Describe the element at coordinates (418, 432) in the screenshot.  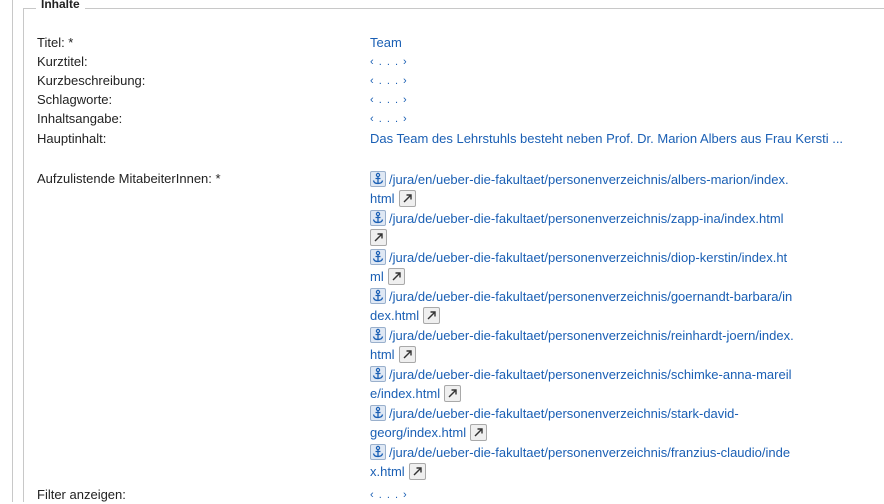
I see `path-link-continued: georg/index.html` at that location.